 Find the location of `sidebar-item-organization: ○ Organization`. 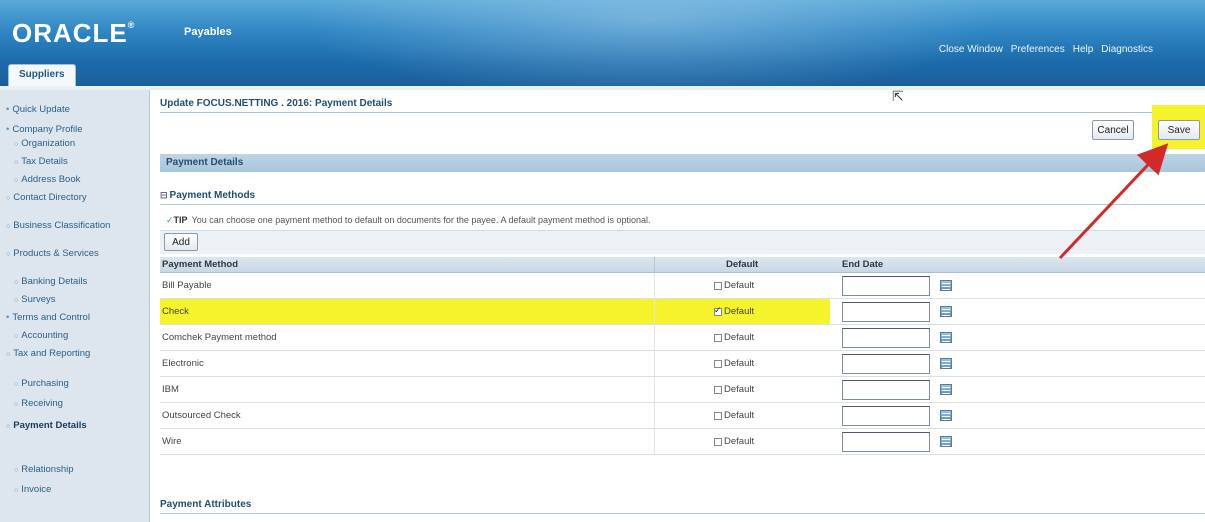

sidebar-item-organization: ○ Organization is located at coordinates (44, 144).